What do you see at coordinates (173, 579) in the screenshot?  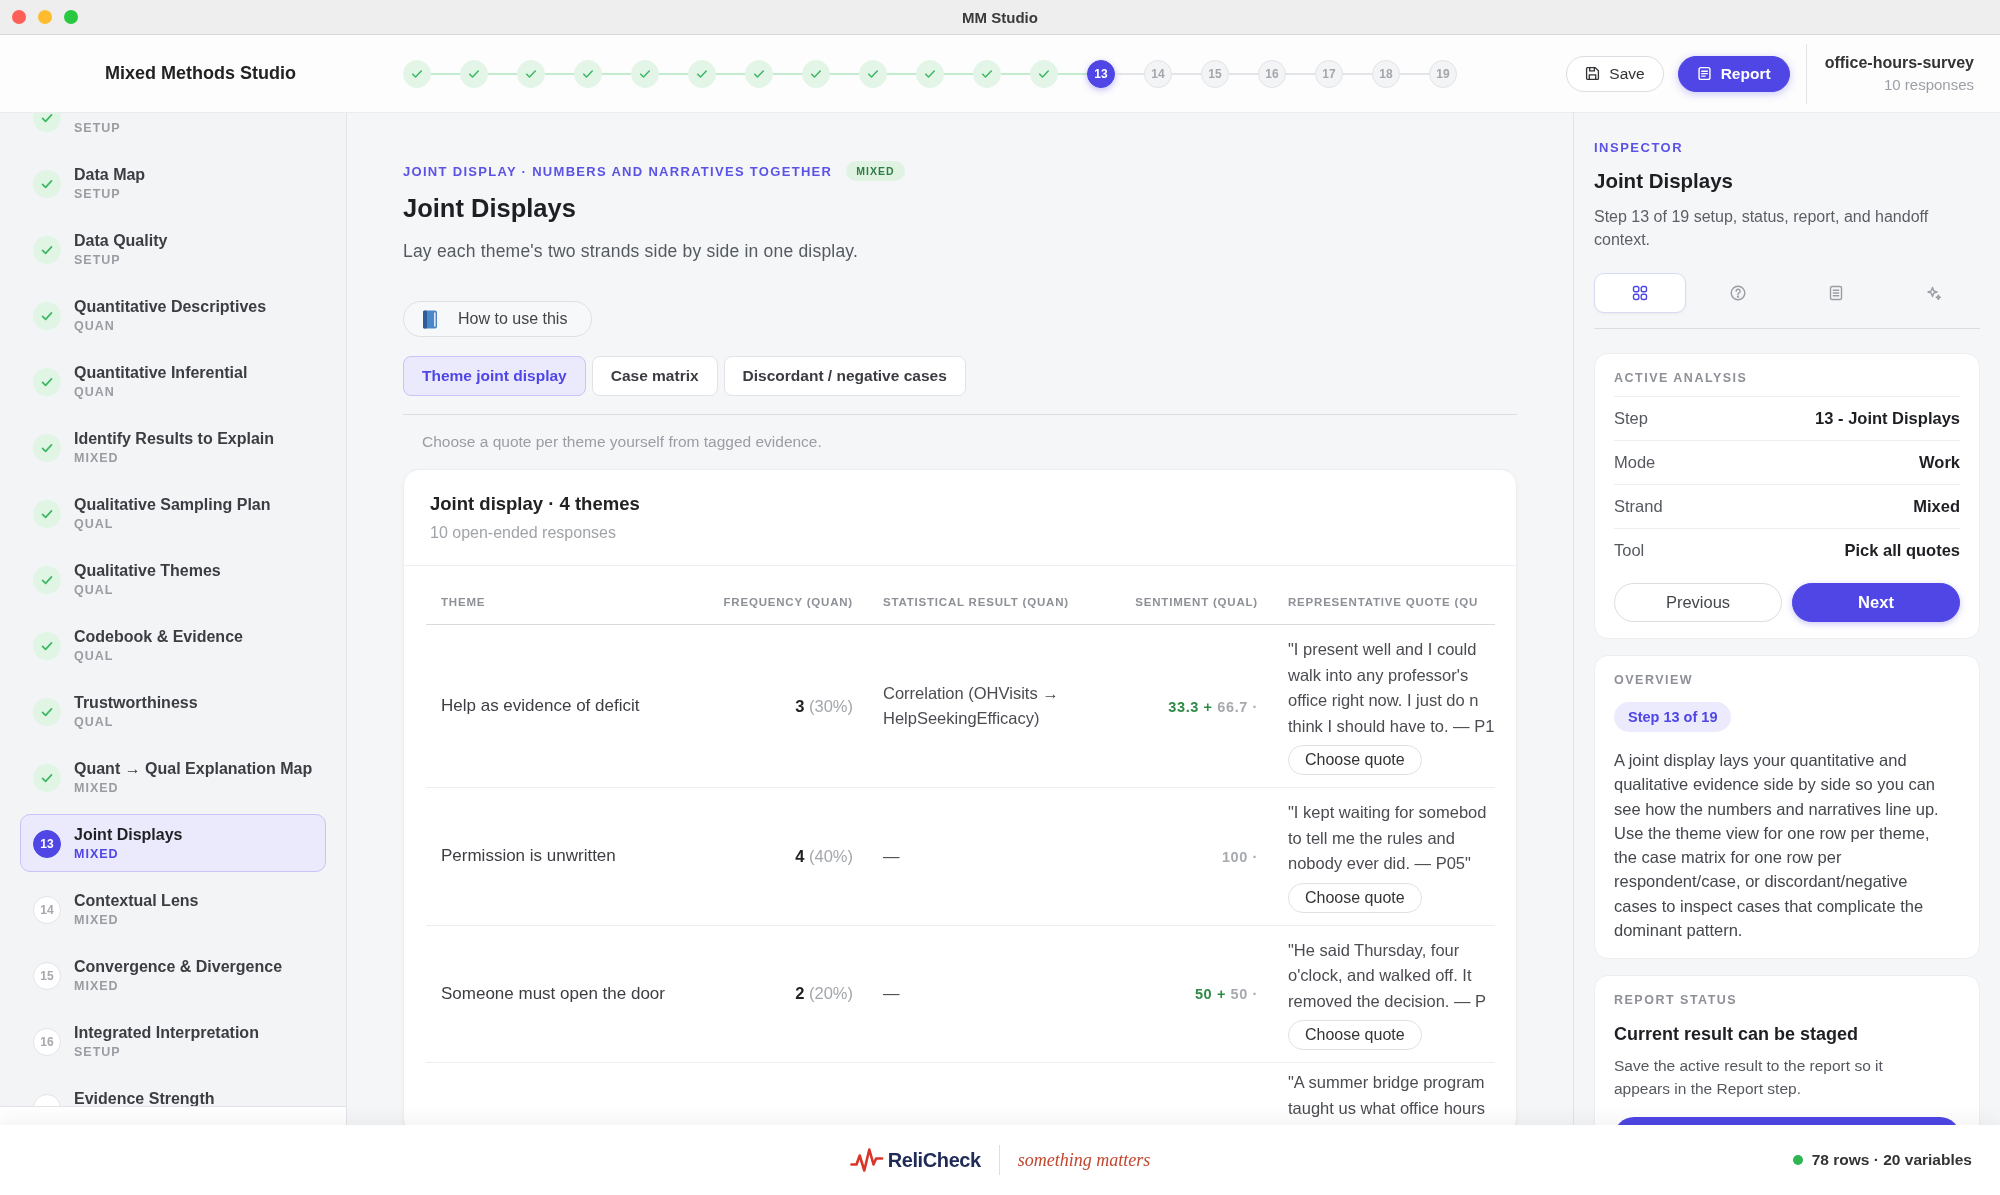 I see `sidebar-item: Qualitative Themes QUAL` at bounding box center [173, 579].